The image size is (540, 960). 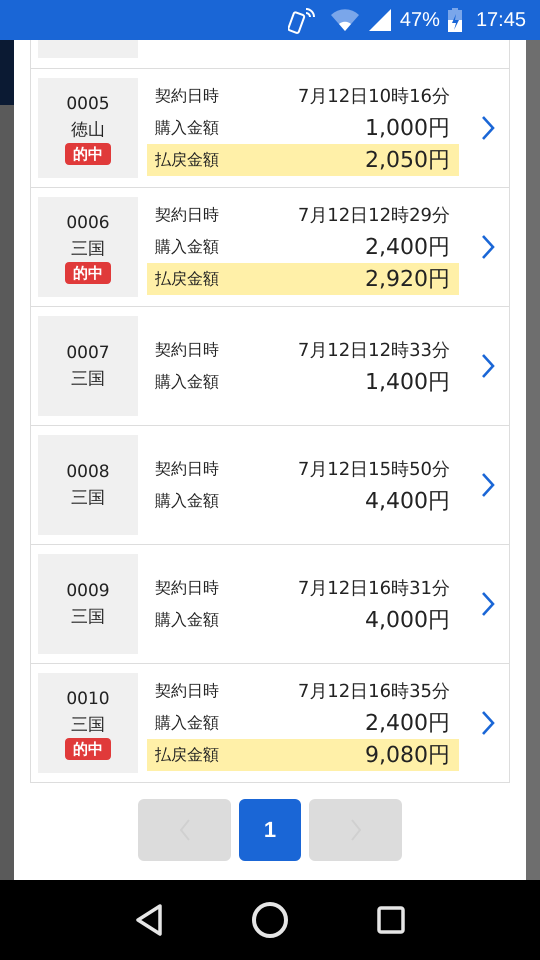 What do you see at coordinates (374, 215) in the screenshot?
I see `field-value: 7月12日12時29分` at bounding box center [374, 215].